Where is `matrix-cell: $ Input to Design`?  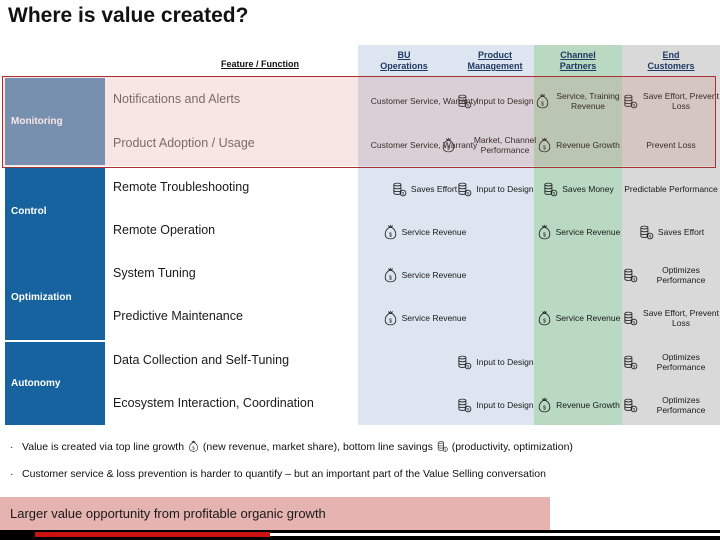 matrix-cell: $ Input to Design is located at coordinates (495, 362).